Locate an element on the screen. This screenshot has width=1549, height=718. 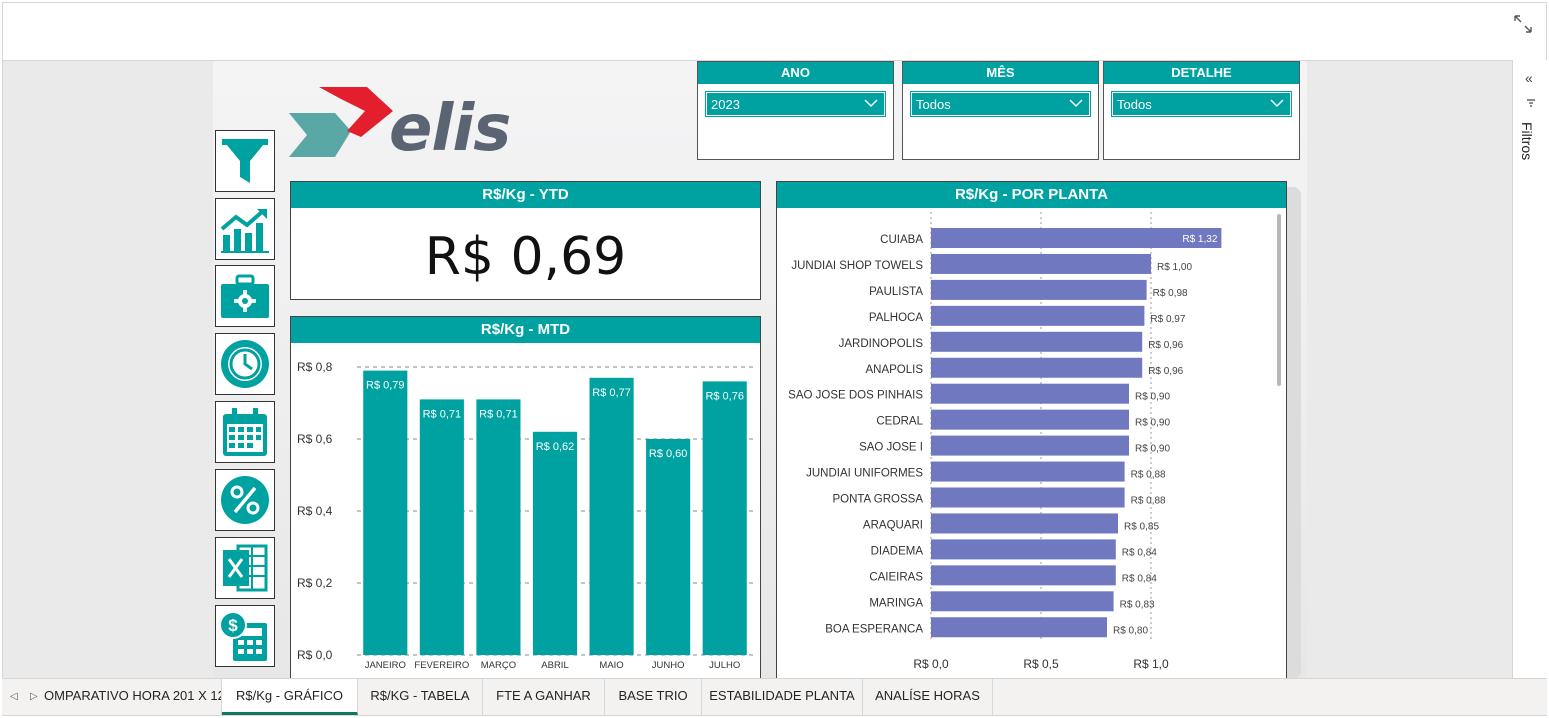
category-label: PALHOCA is located at coordinates (896, 318).